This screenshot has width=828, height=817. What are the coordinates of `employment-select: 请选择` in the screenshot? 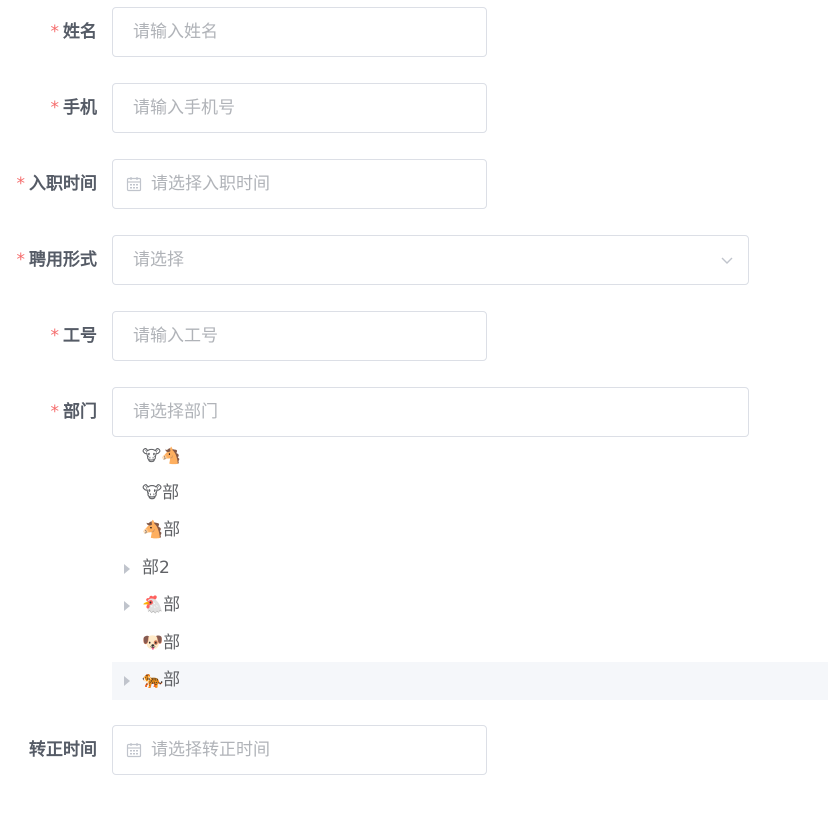 It's located at (430, 260).